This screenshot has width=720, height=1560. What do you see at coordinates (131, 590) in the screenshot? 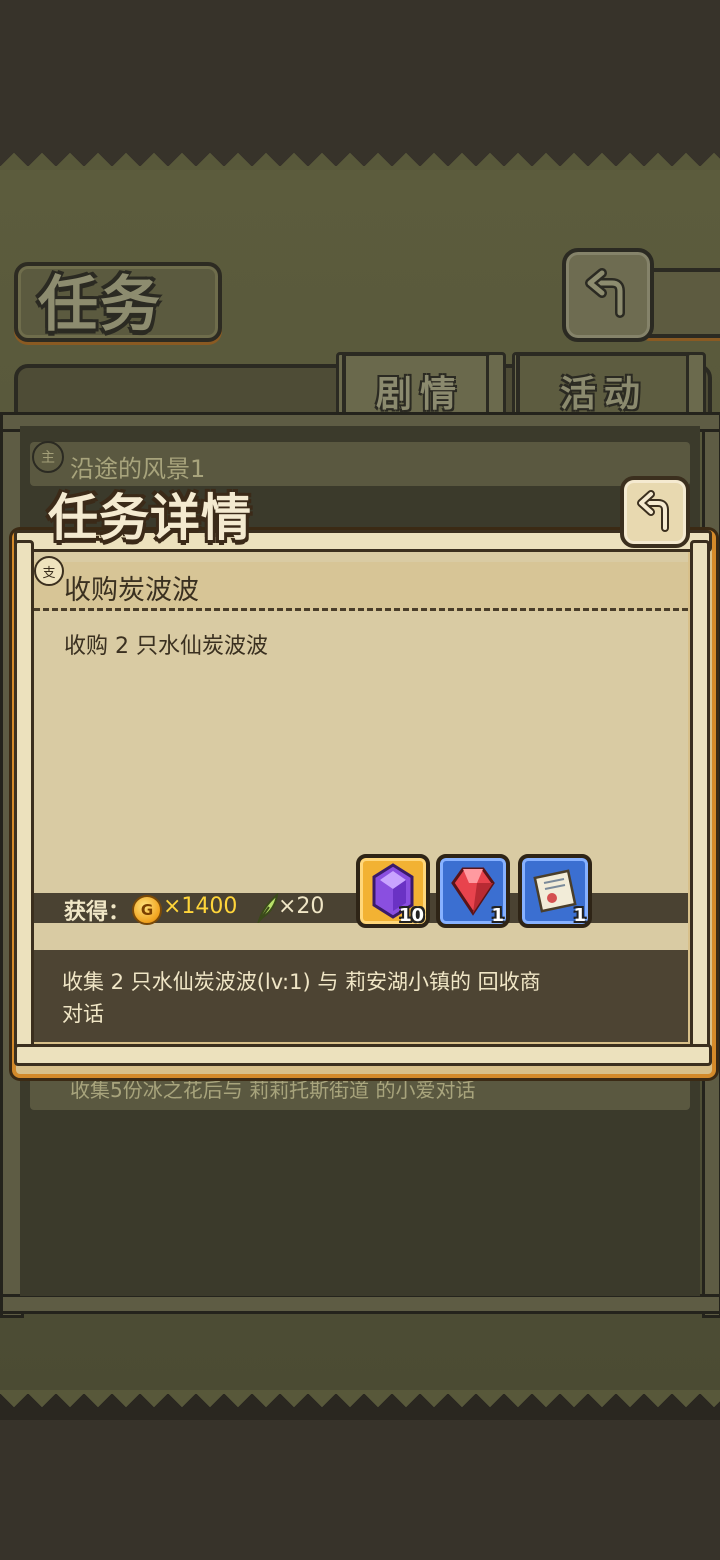
I see `quest-name: 收购炭波波` at bounding box center [131, 590].